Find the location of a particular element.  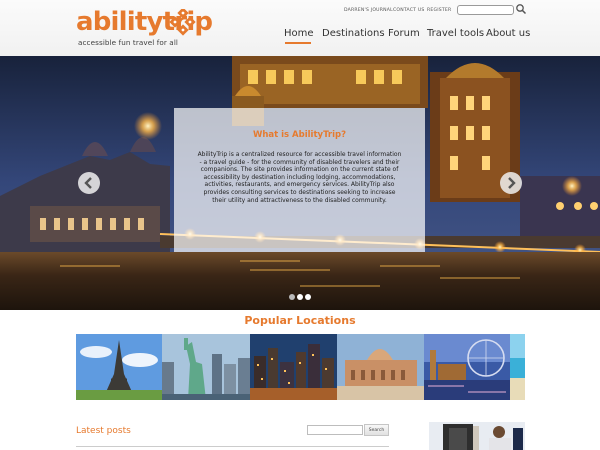

city-skyline-at-dusk-image is located at coordinates (293, 367).